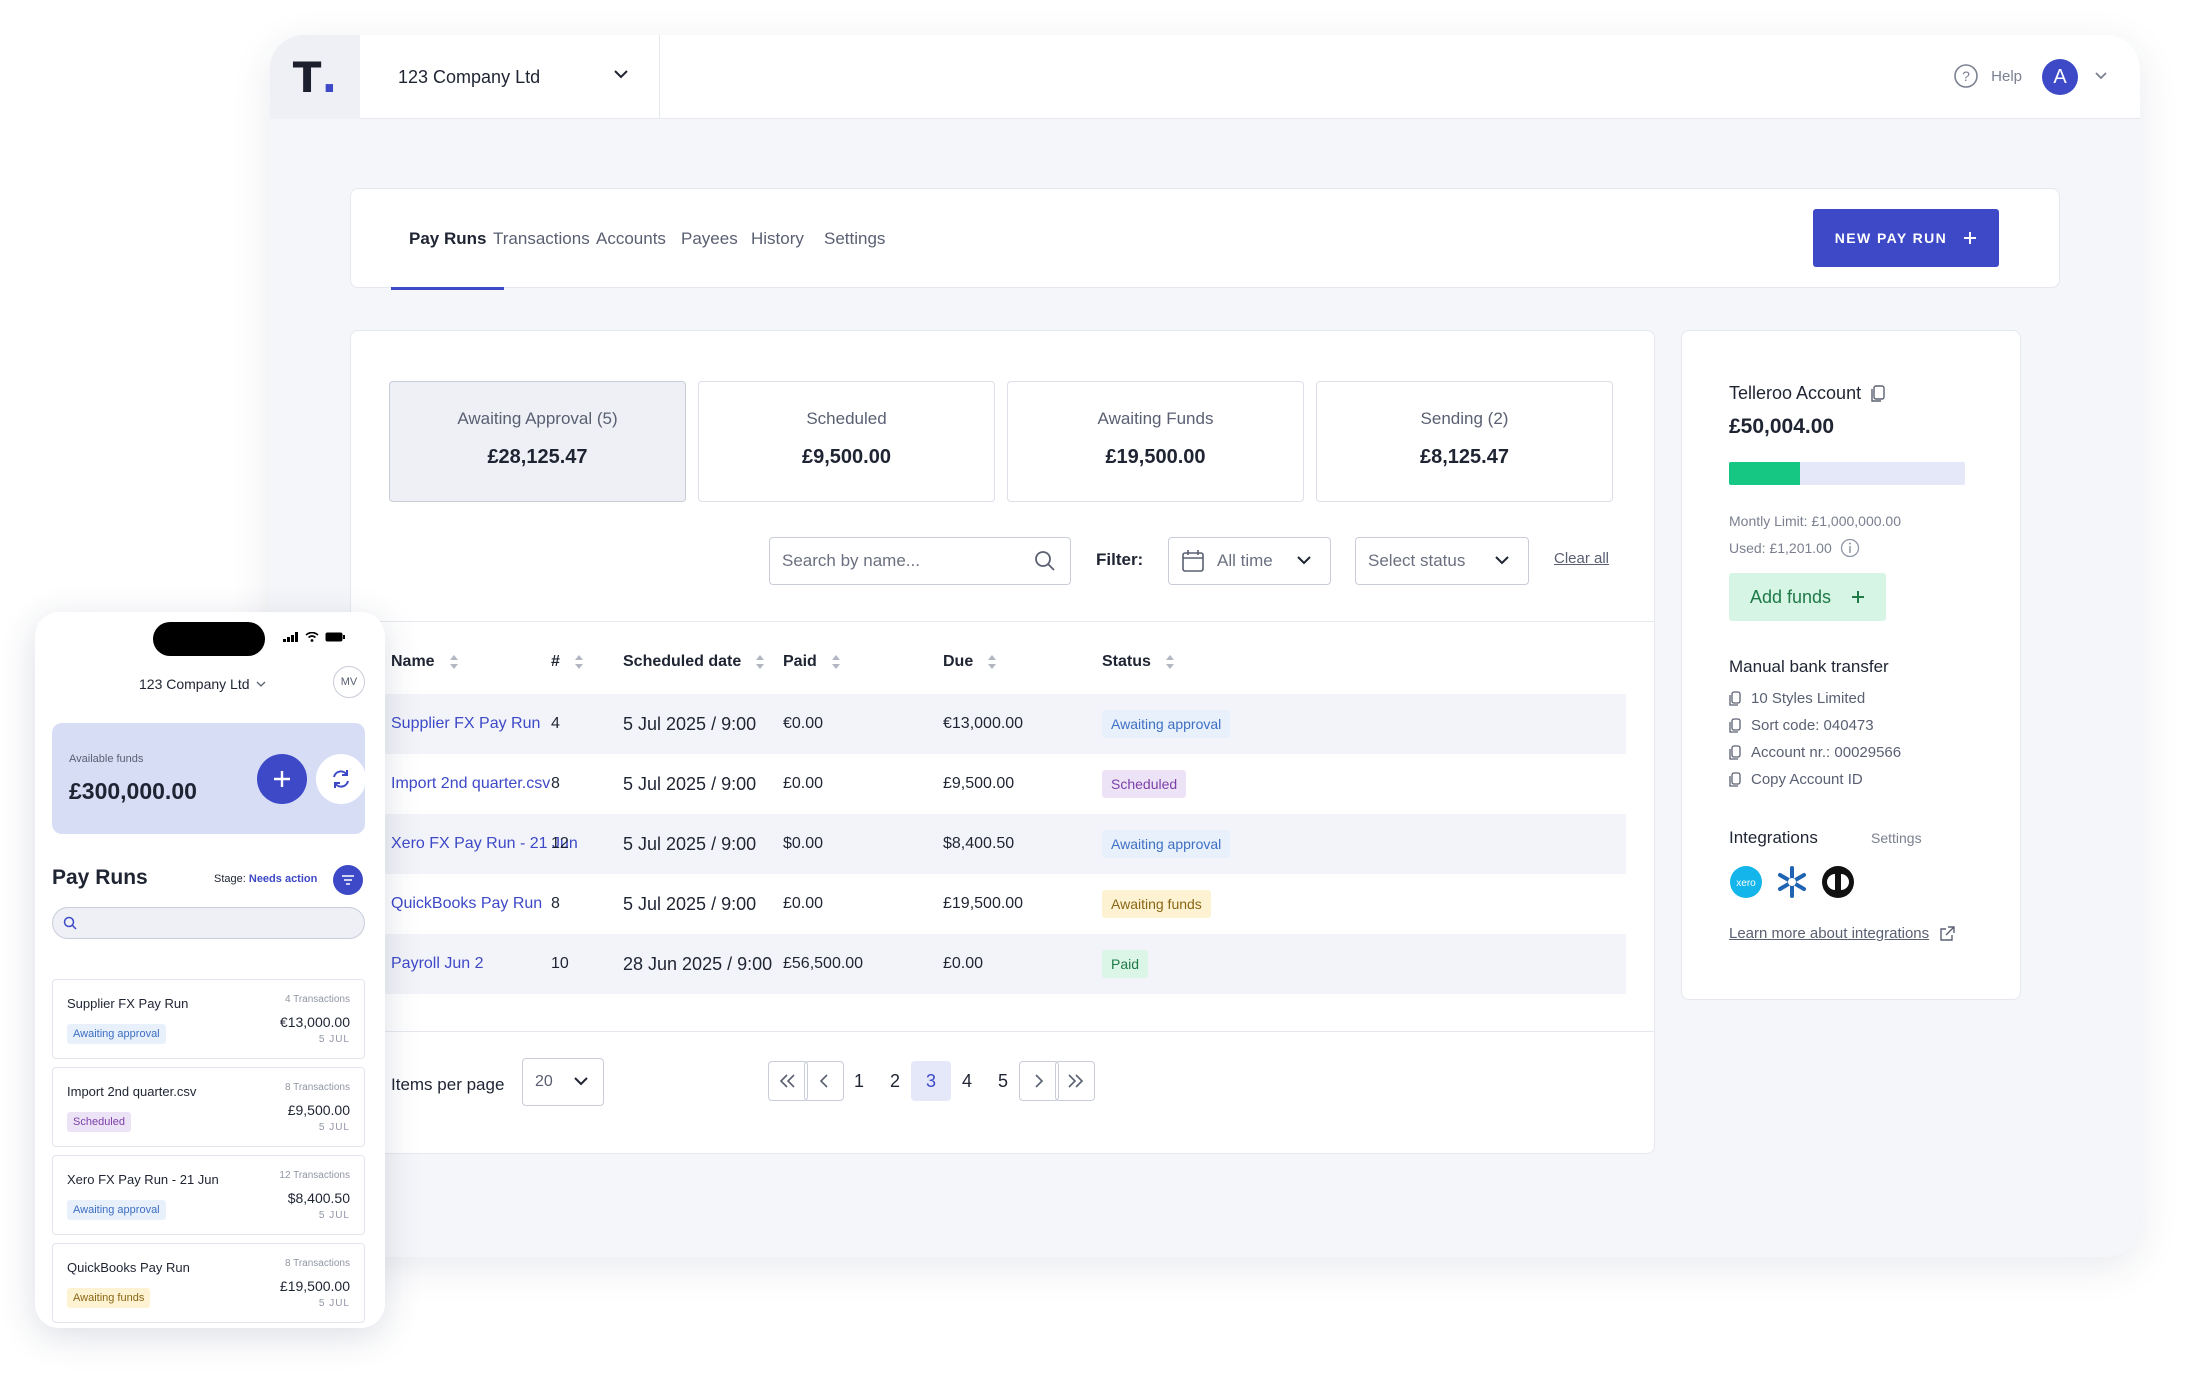 The width and height of the screenshot is (2200, 1394). I want to click on phone-filter-button, so click(348, 880).